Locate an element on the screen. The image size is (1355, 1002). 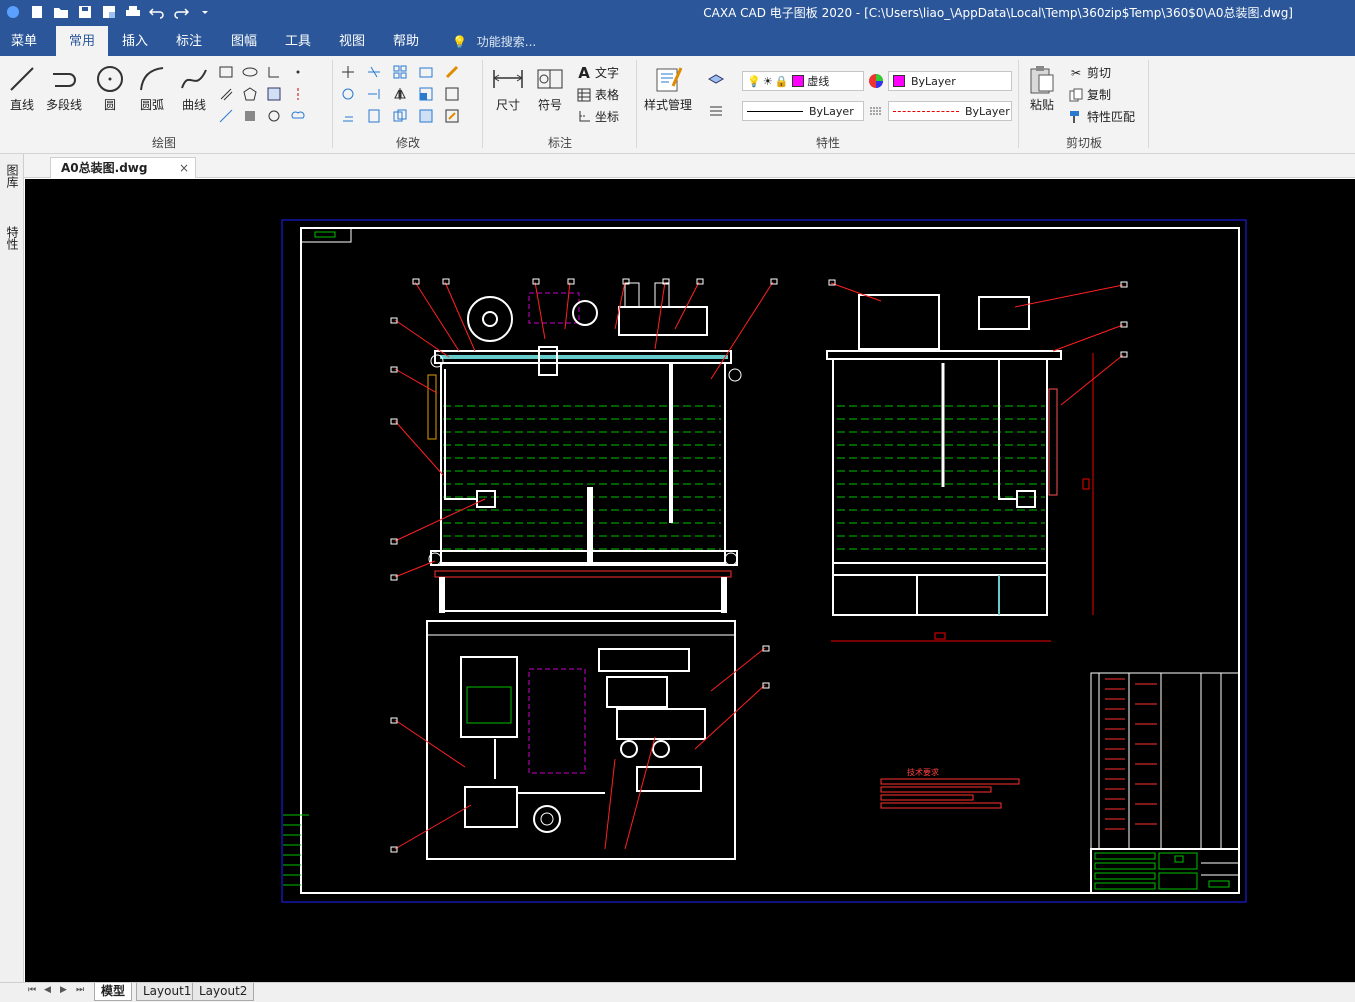
tab-sheet: 图幅 is located at coordinates (244, 41).